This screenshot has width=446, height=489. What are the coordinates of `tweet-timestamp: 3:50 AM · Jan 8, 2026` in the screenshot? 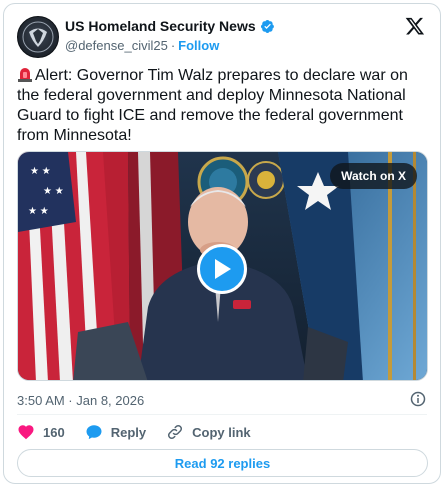 It's located at (80, 400).